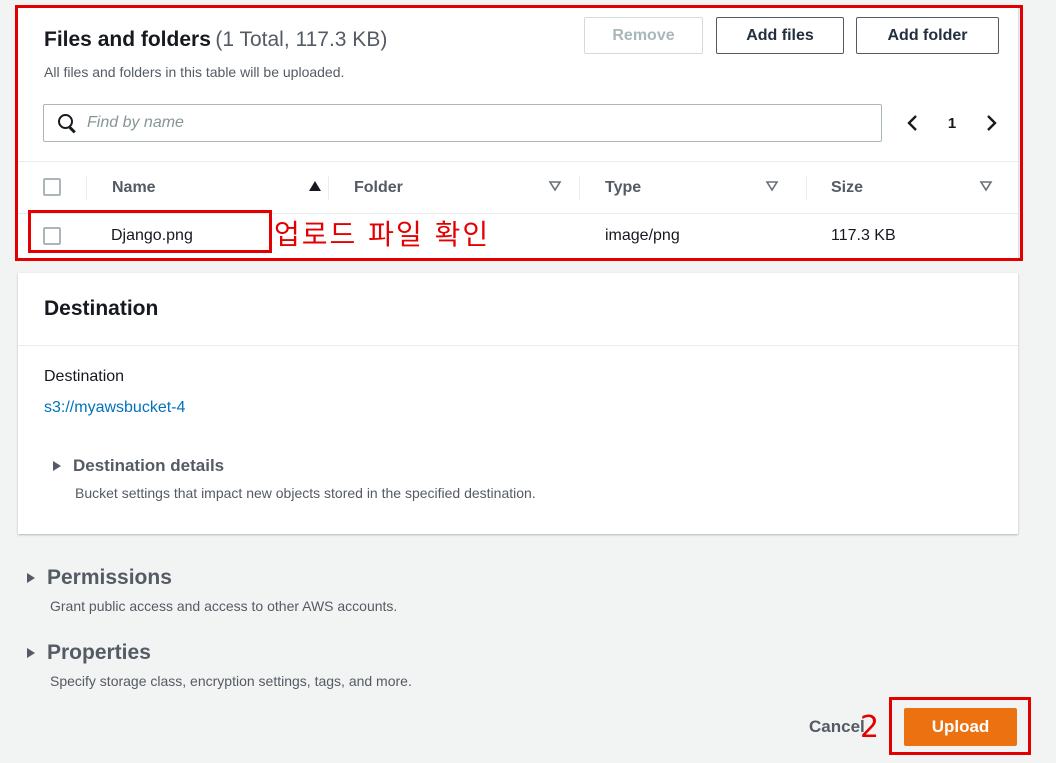 The height and width of the screenshot is (763, 1056). Describe the element at coordinates (99, 652) in the screenshot. I see `properties-title: Properties` at that location.